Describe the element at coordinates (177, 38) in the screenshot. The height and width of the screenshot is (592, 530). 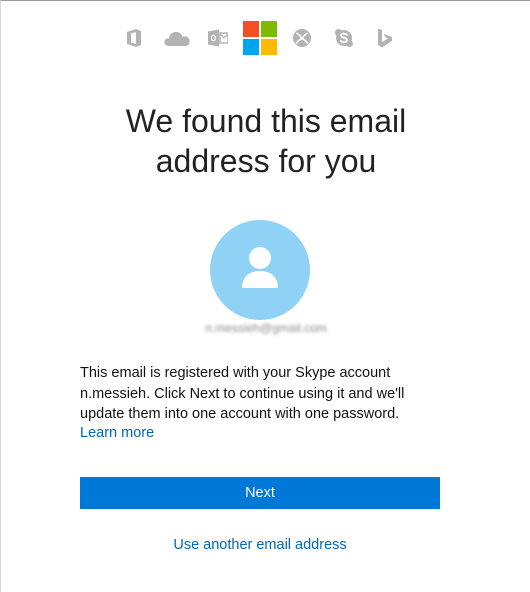
I see `onedrive-icon` at that location.